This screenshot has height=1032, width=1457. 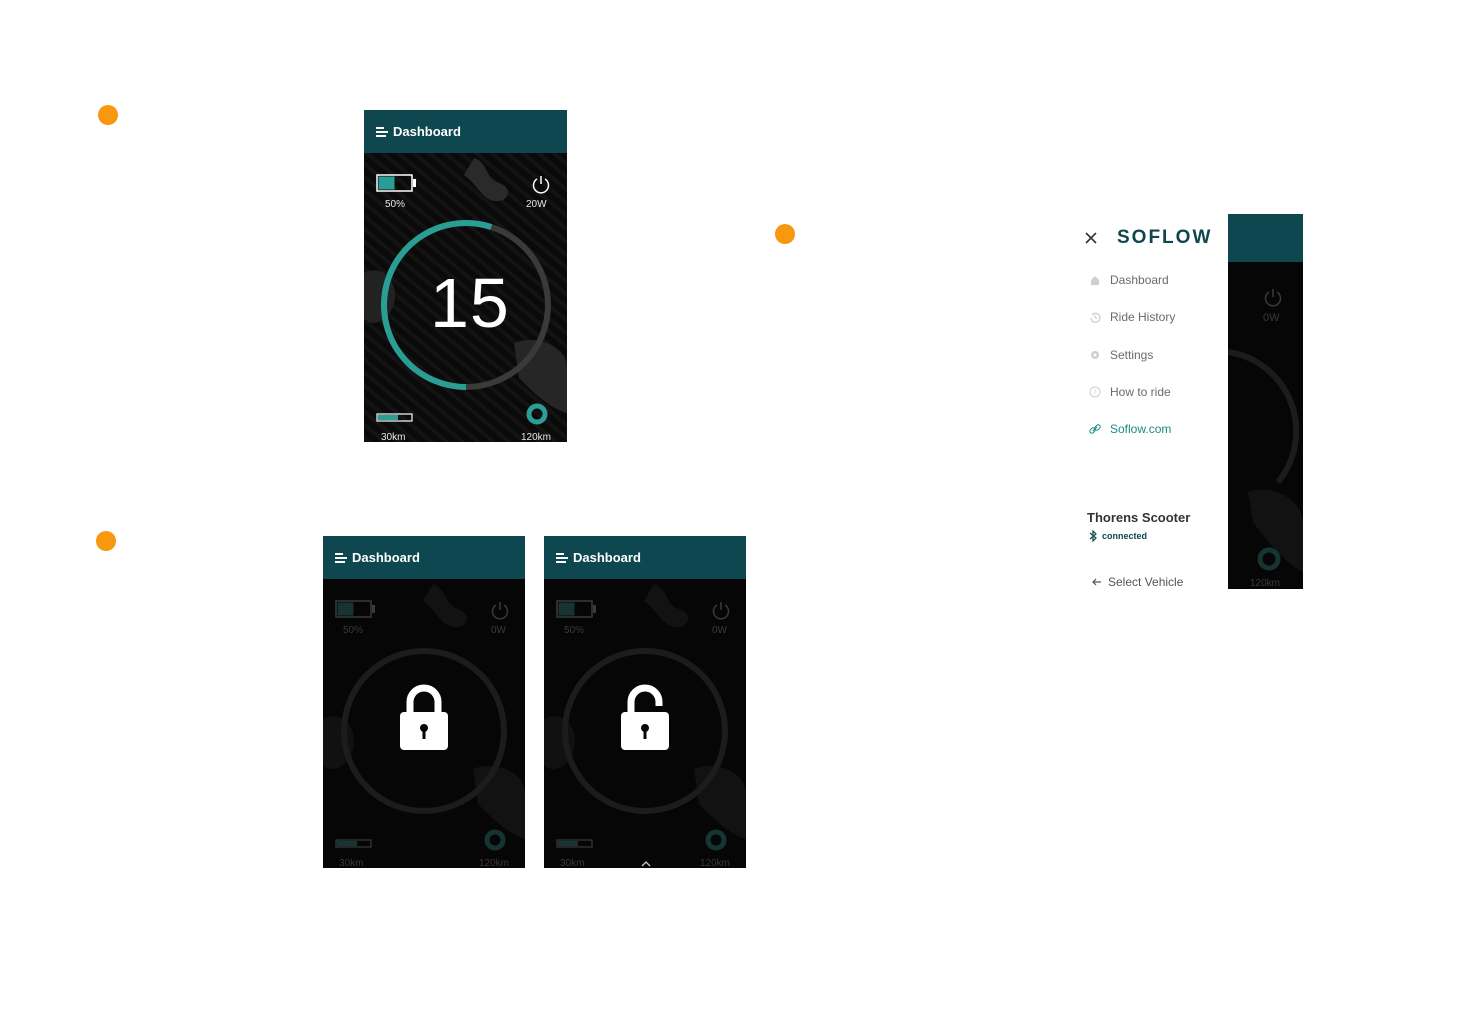 I want to click on help-icon: ?, so click(x=1095, y=392).